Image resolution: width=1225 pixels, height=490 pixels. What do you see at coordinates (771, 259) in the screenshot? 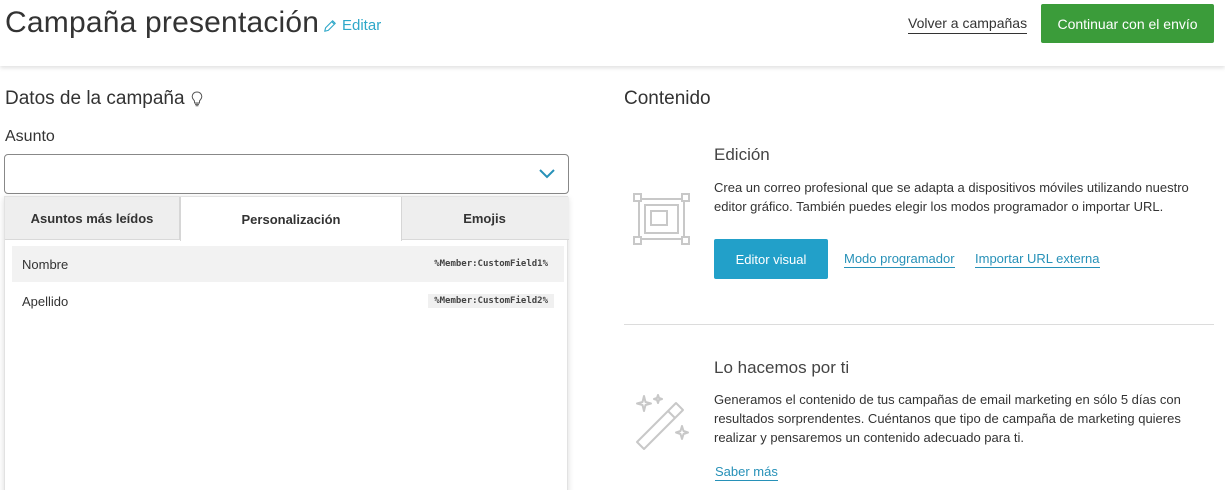
I see `visual-editor-button: Editor visual` at bounding box center [771, 259].